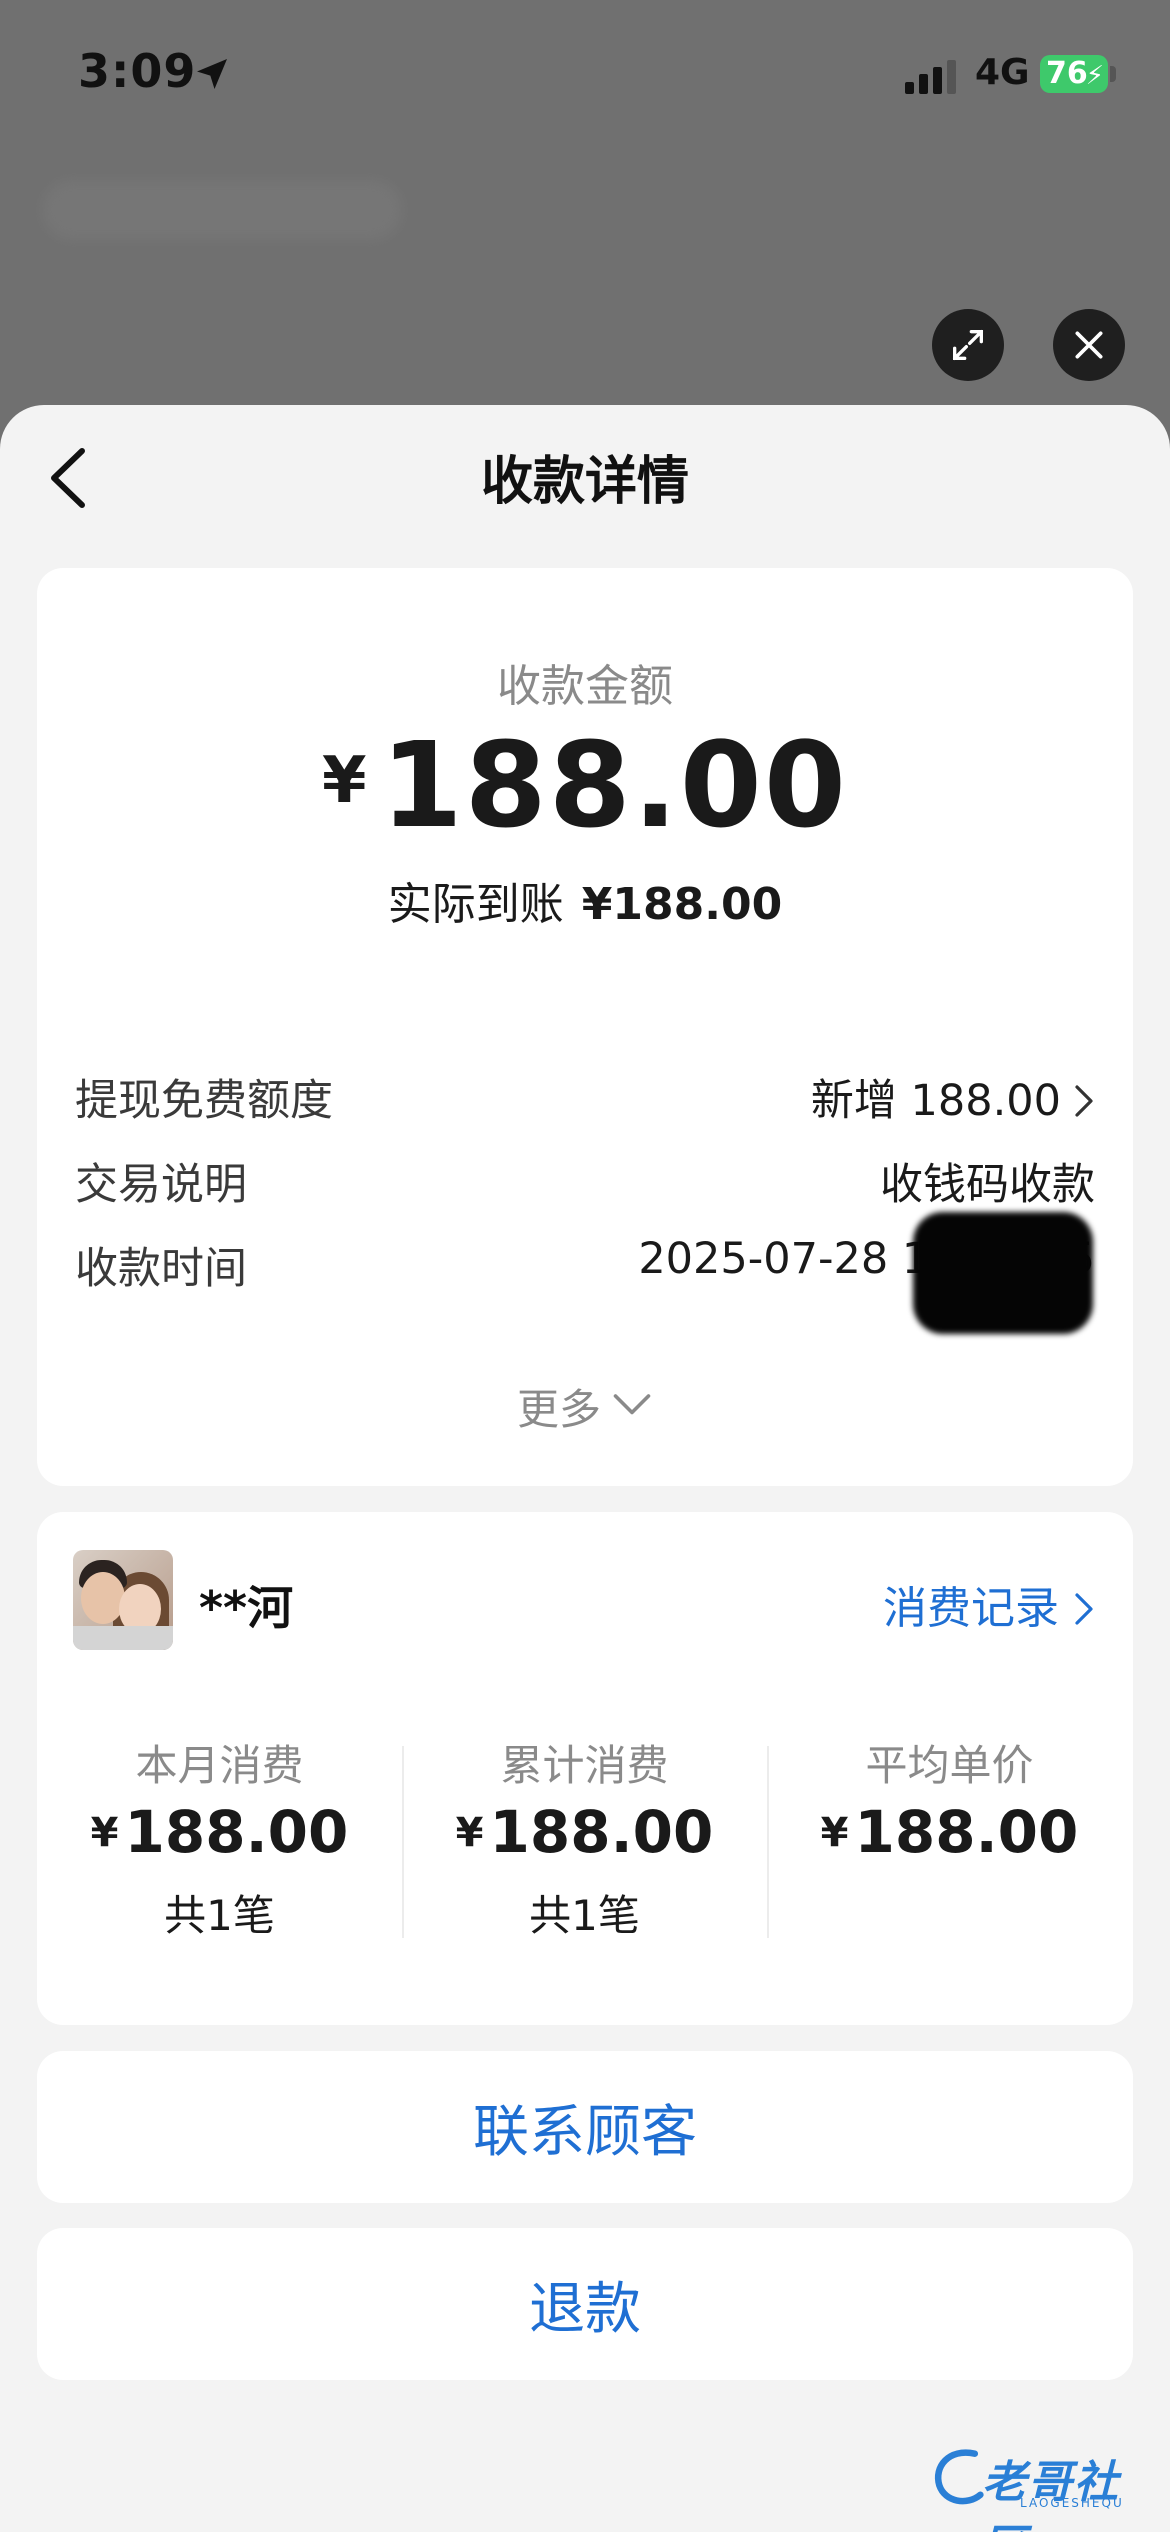 This screenshot has width=1170, height=2532. Describe the element at coordinates (1113, 74) in the screenshot. I see `battery-cap` at that location.